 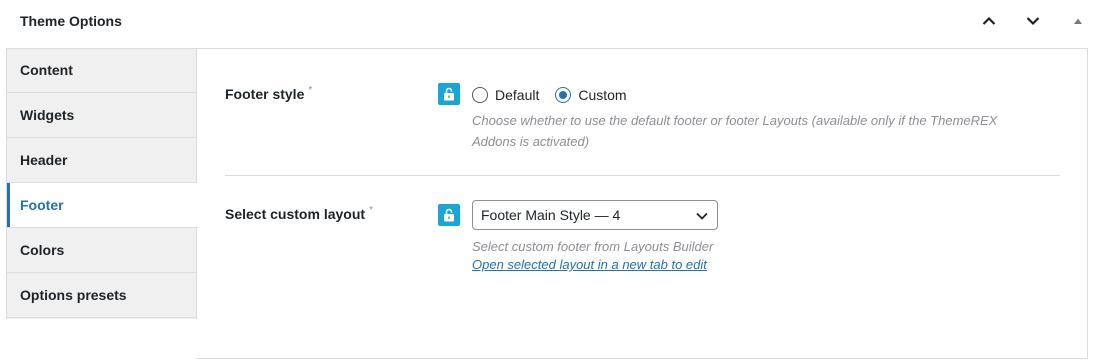 I want to click on move-down-button, so click(x=1033, y=21).